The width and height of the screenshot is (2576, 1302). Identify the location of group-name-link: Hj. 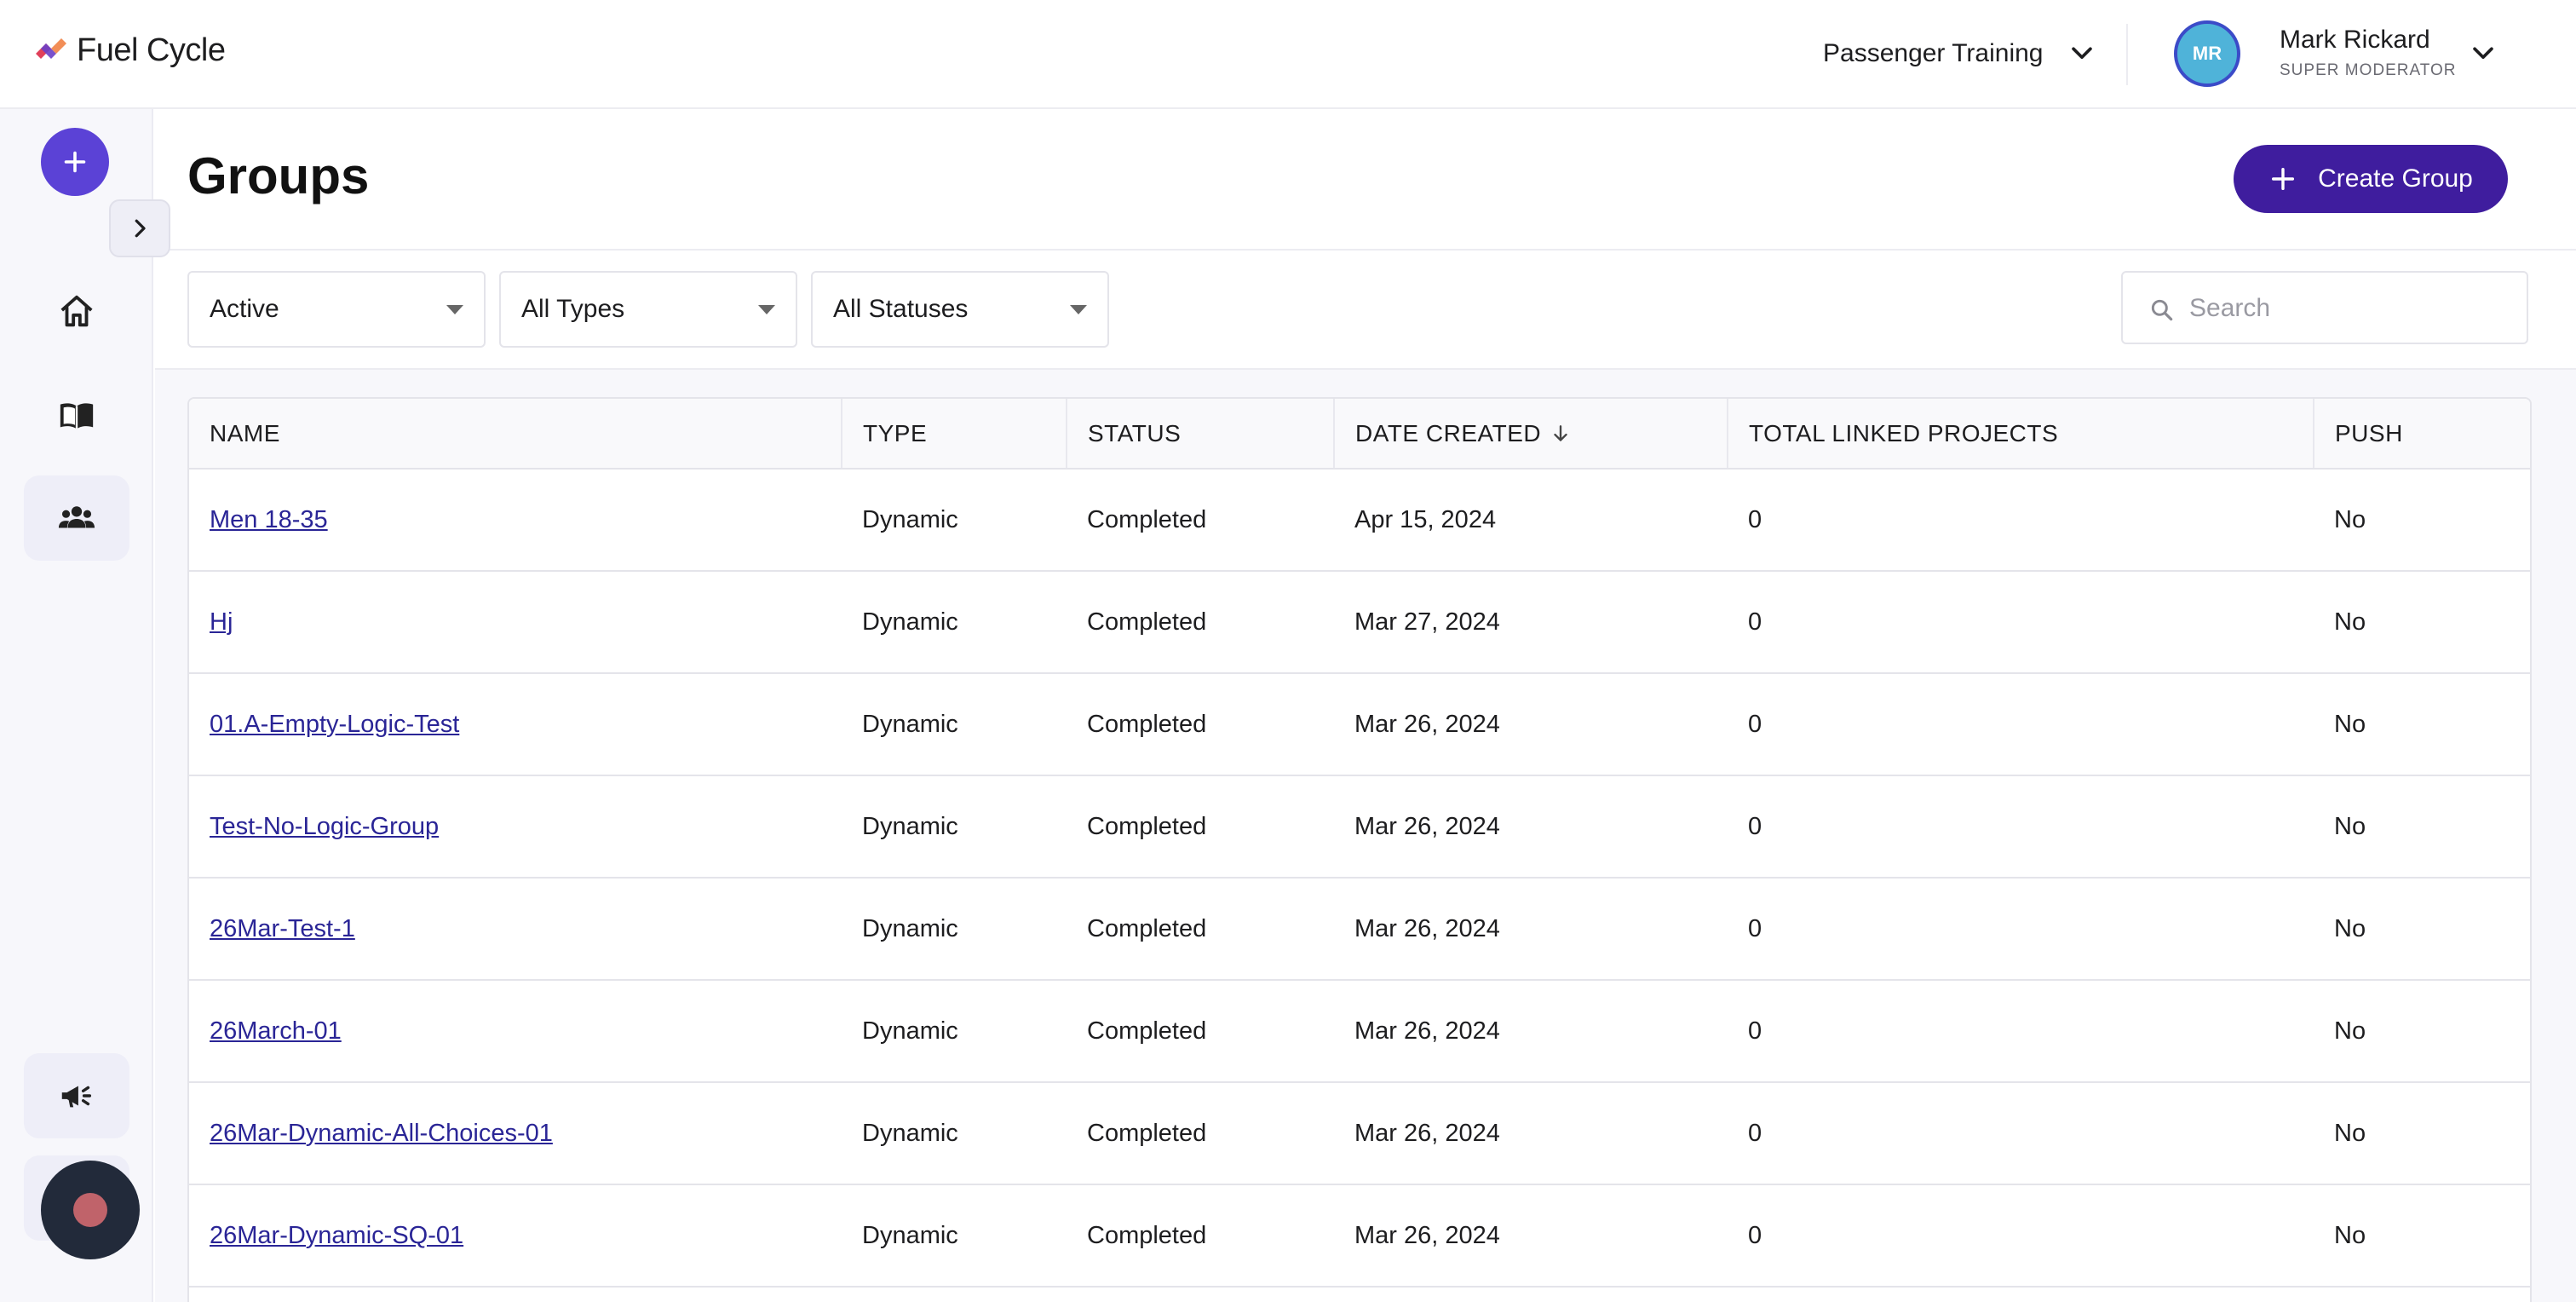
(222, 622).